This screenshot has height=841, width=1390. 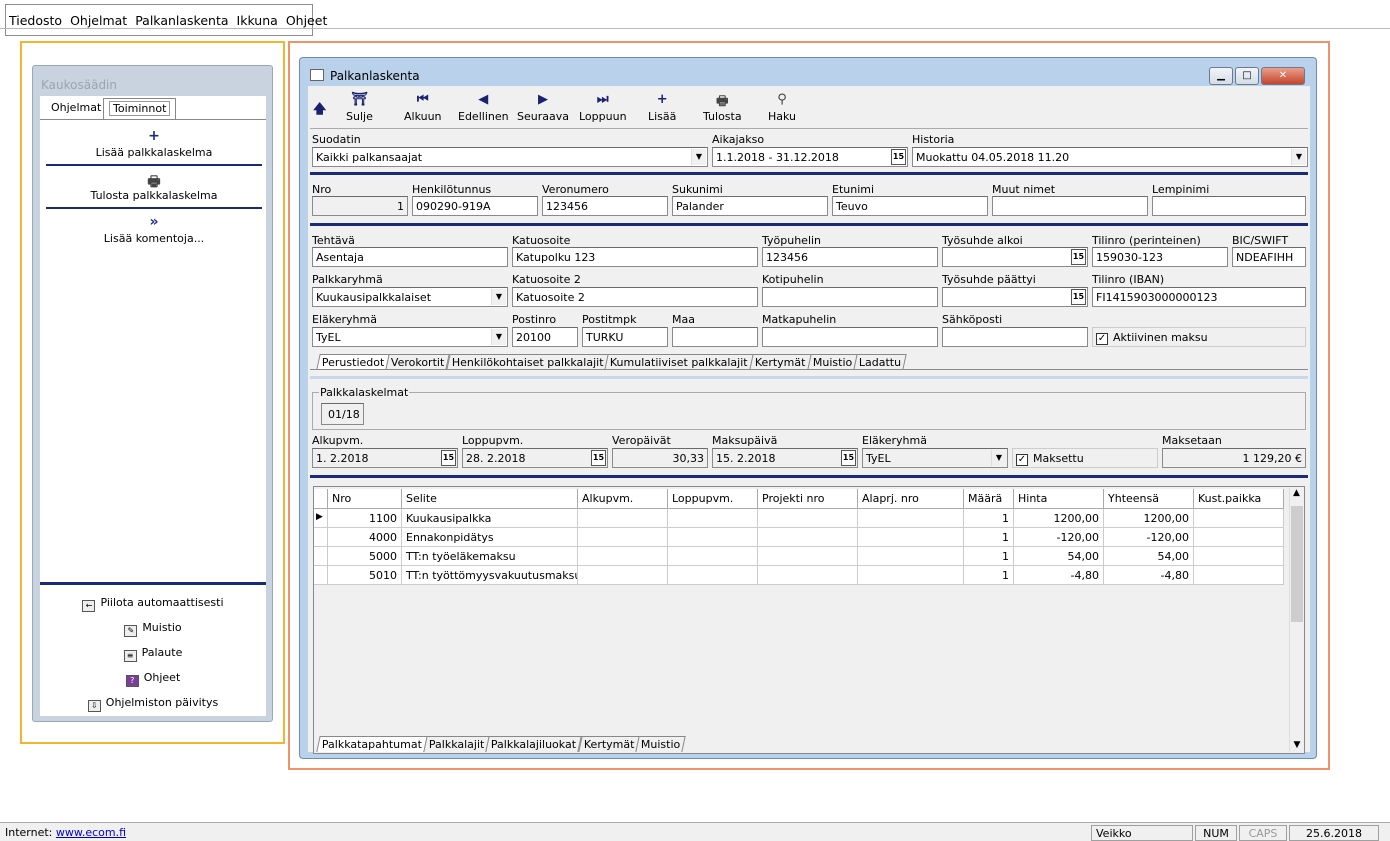 I want to click on table-cell: Kuukausipalkka, so click(x=490, y=518).